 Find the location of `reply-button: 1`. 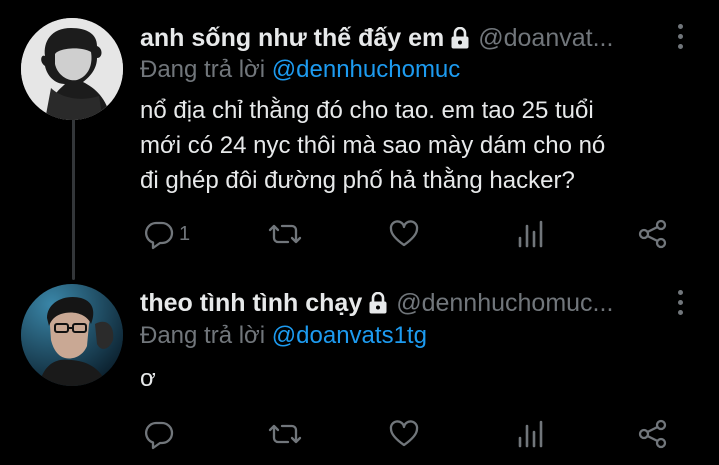

reply-button: 1 is located at coordinates (166, 234).